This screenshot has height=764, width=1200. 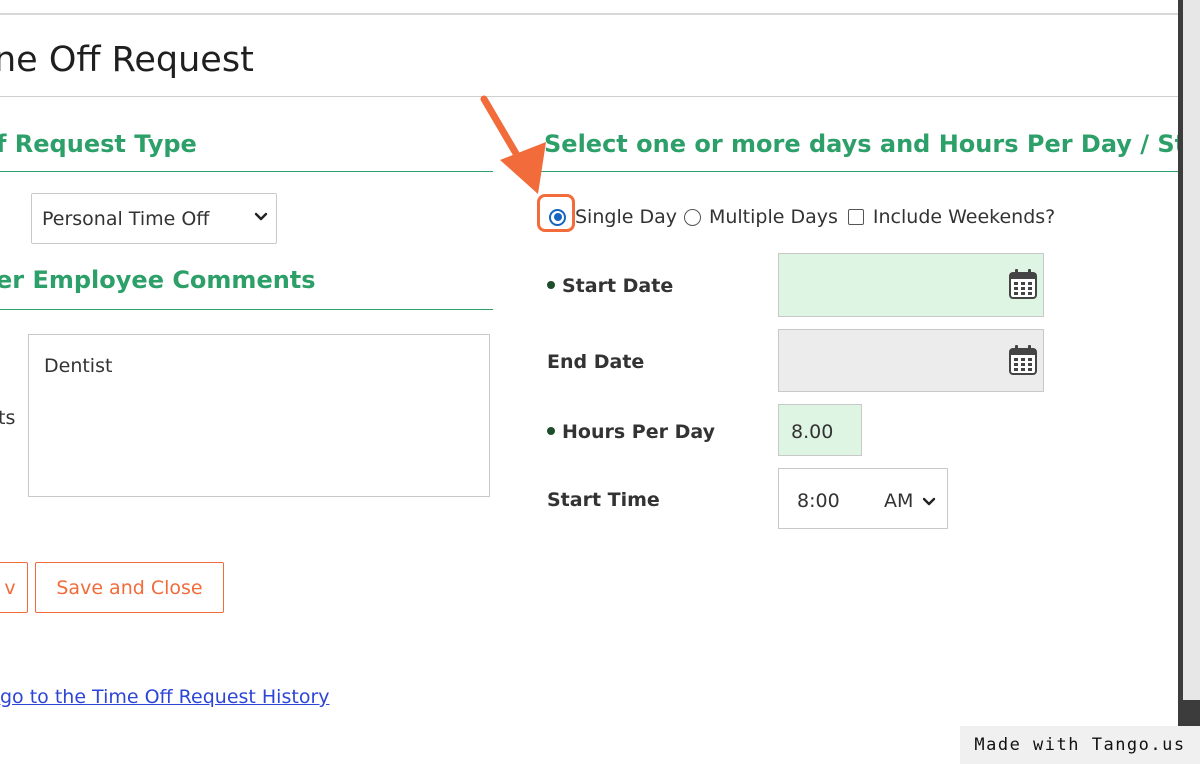 I want to click on tango-badge: Made with Tango.us, so click(x=1080, y=745).